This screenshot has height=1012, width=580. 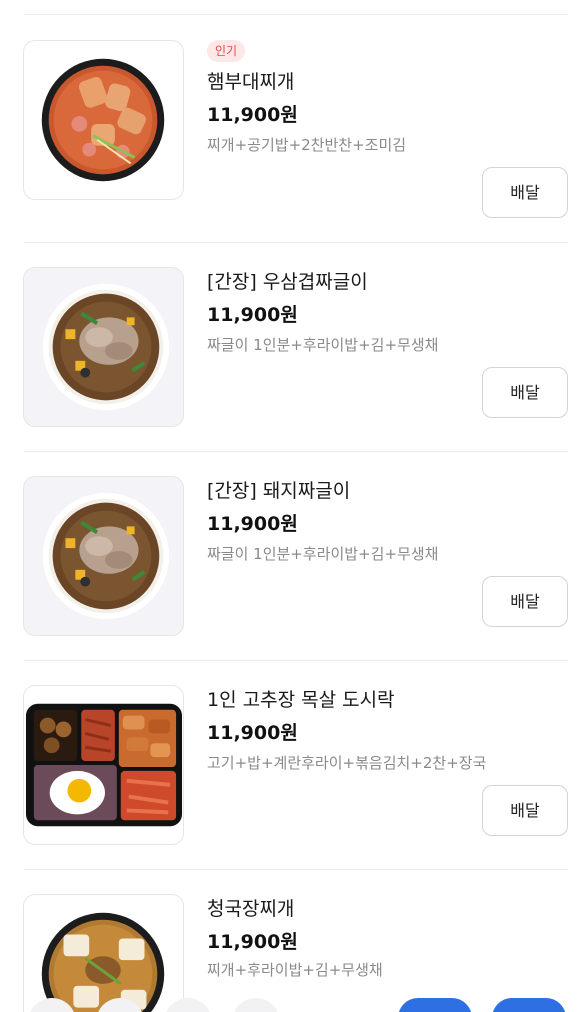 I want to click on menu-item-description: 찌개+후라이밥+김+무생채, so click(x=295, y=970).